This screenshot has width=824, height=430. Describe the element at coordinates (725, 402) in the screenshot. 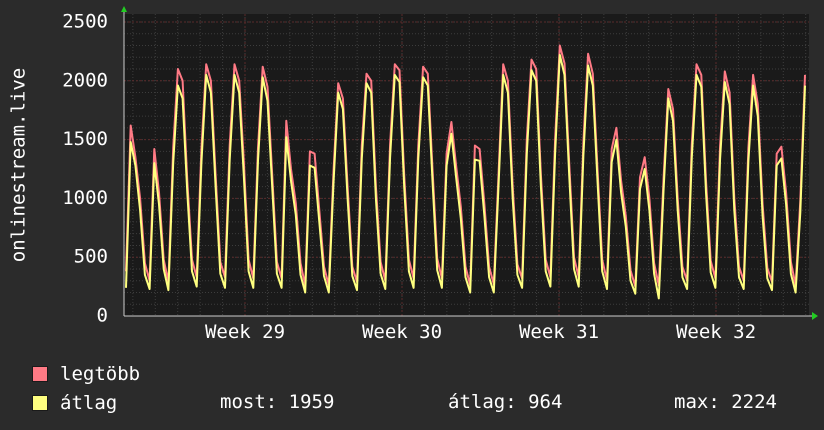

I see `stat-max: max: 2224` at that location.